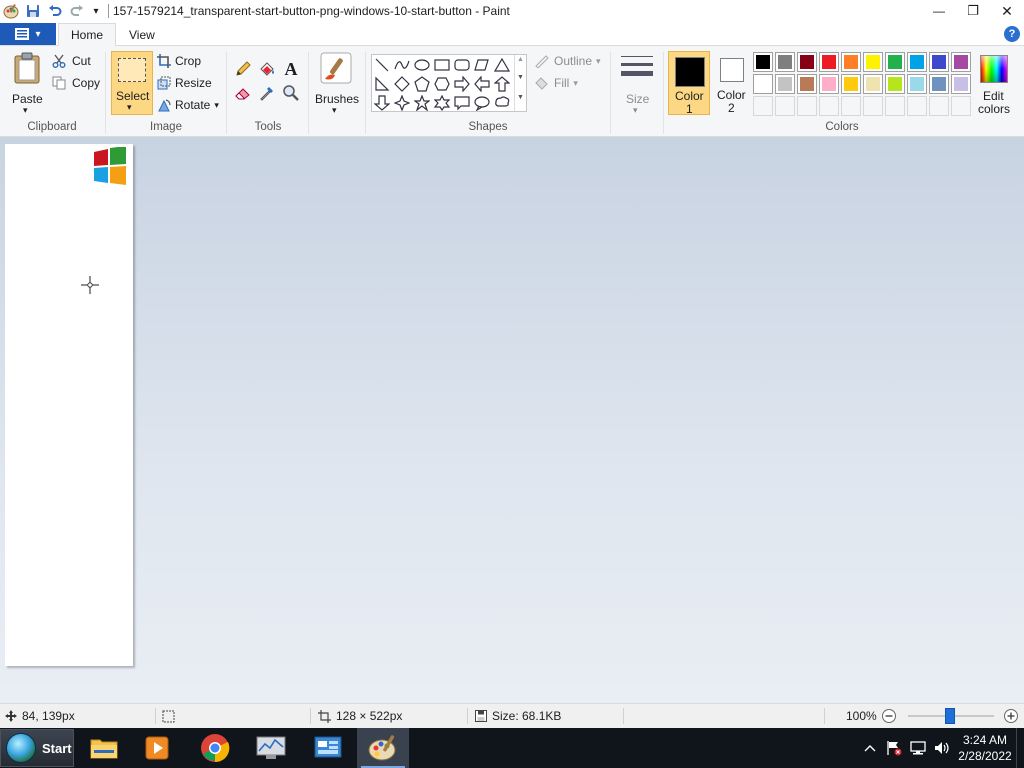 The image size is (1024, 768). I want to click on help-icon: ?, so click(1012, 34).